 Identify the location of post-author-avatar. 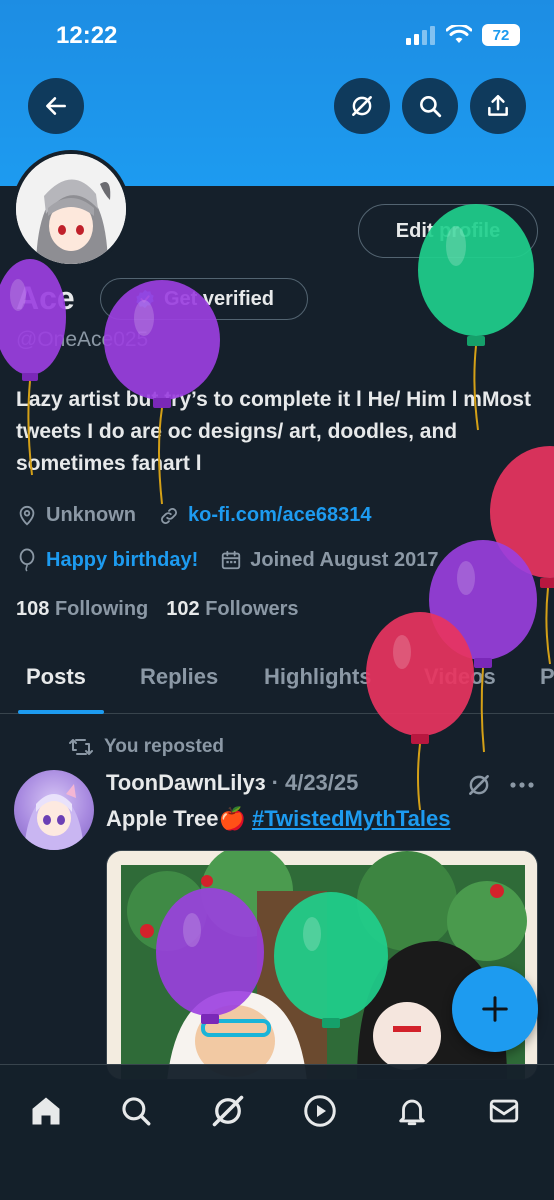
(54, 810).